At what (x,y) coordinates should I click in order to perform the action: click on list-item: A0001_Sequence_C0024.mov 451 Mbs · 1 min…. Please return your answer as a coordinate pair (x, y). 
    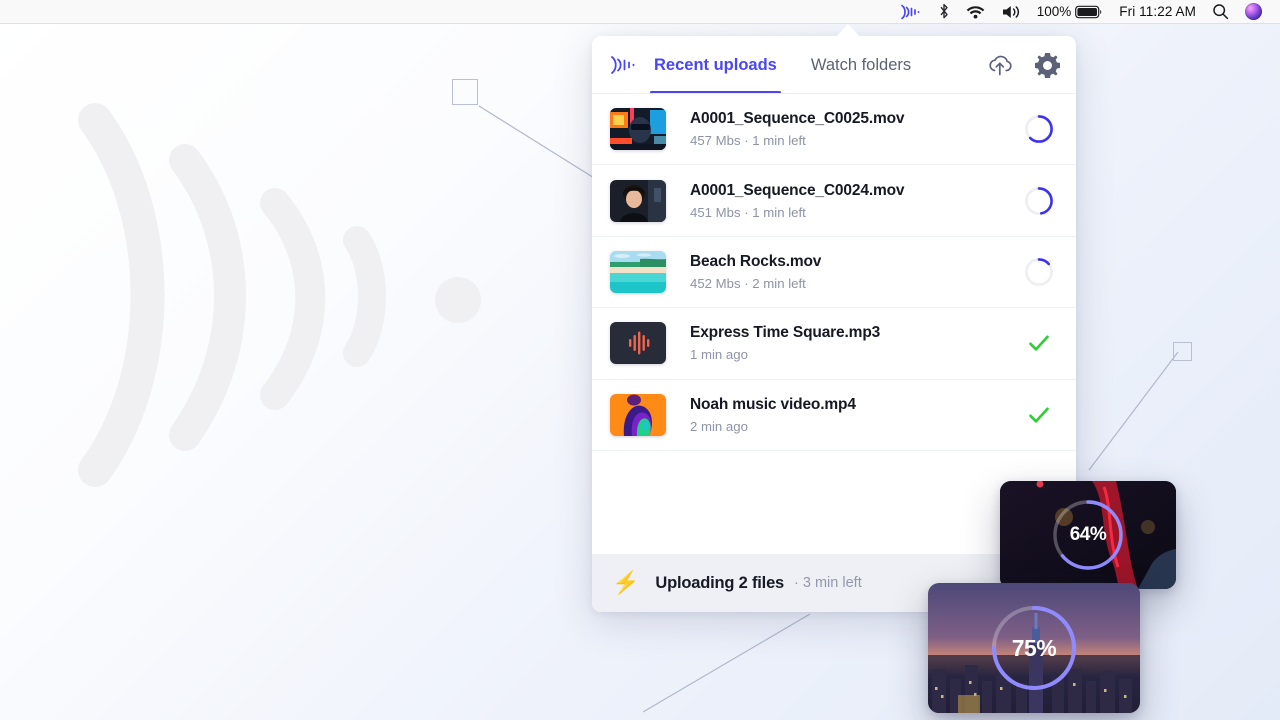
    Looking at the image, I should click on (834, 201).